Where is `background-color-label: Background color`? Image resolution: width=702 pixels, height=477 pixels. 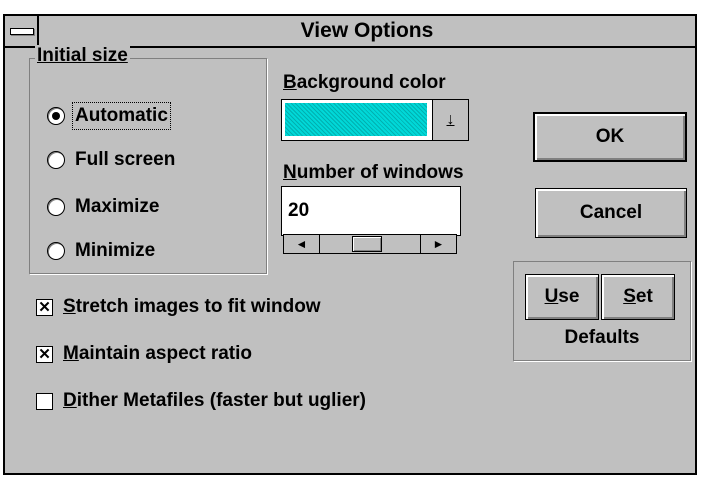 background-color-label: Background color is located at coordinates (364, 83).